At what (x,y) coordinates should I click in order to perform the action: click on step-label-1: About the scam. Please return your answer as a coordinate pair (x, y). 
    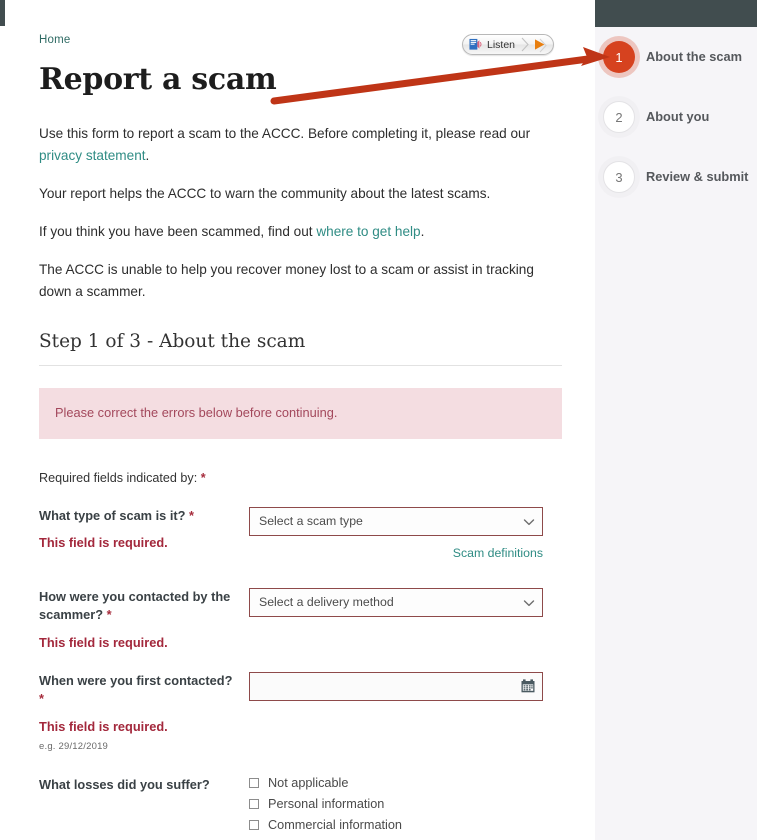
    Looking at the image, I should click on (694, 57).